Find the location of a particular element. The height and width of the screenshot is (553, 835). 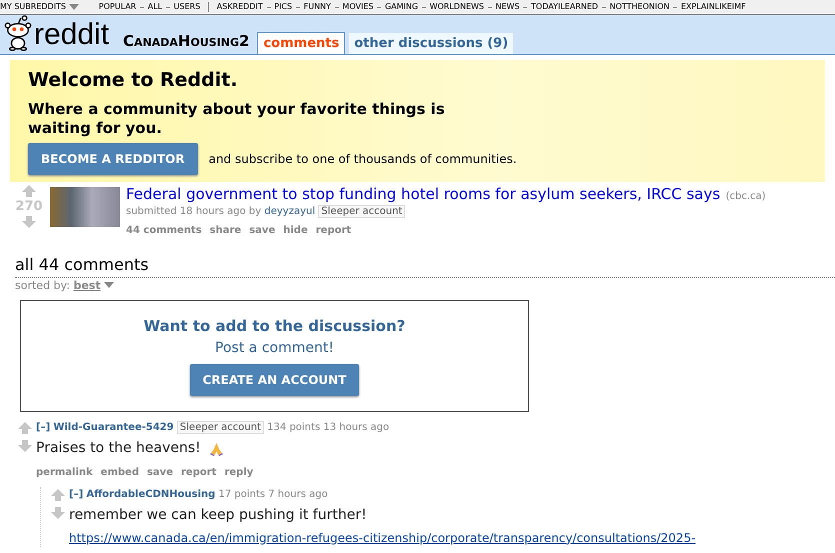

comment-action-link: reply is located at coordinates (239, 472).